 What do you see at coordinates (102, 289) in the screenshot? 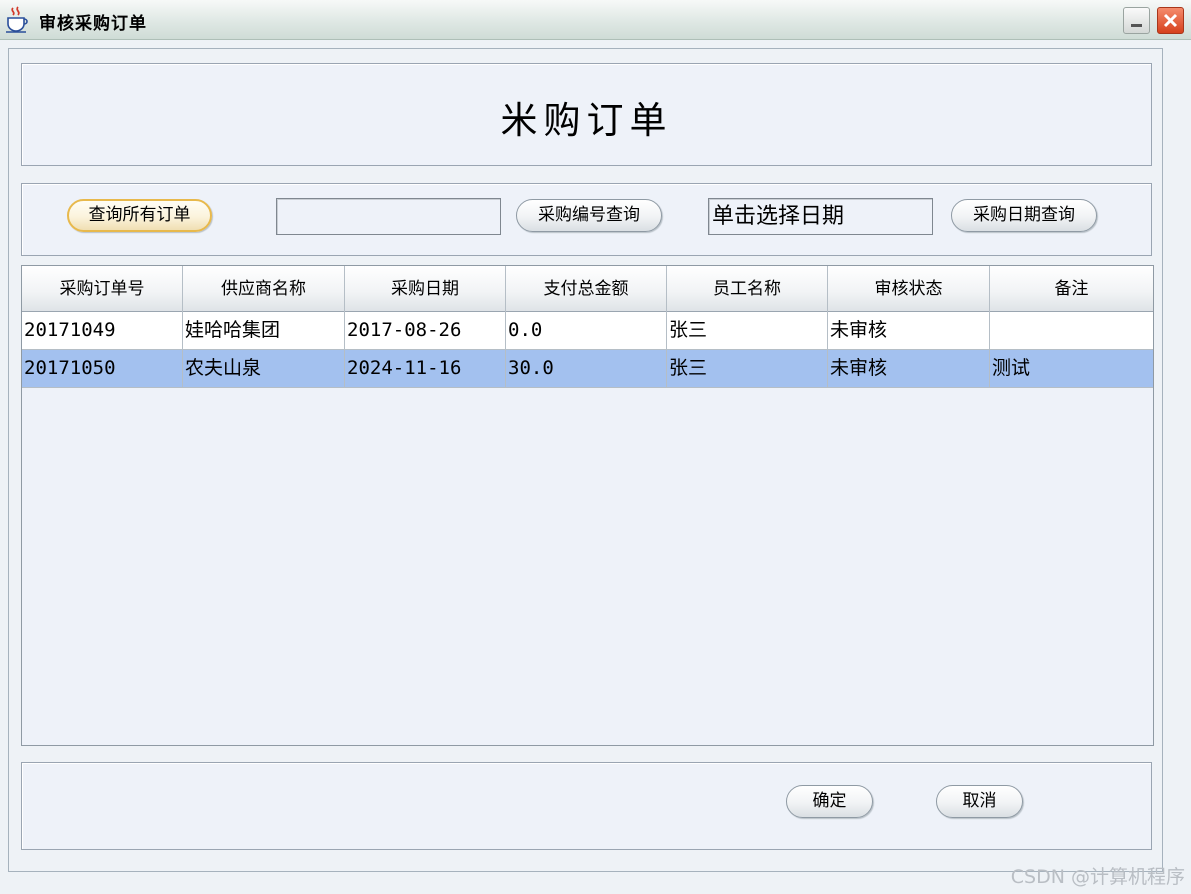
I see `column-header: 采购订单号` at bounding box center [102, 289].